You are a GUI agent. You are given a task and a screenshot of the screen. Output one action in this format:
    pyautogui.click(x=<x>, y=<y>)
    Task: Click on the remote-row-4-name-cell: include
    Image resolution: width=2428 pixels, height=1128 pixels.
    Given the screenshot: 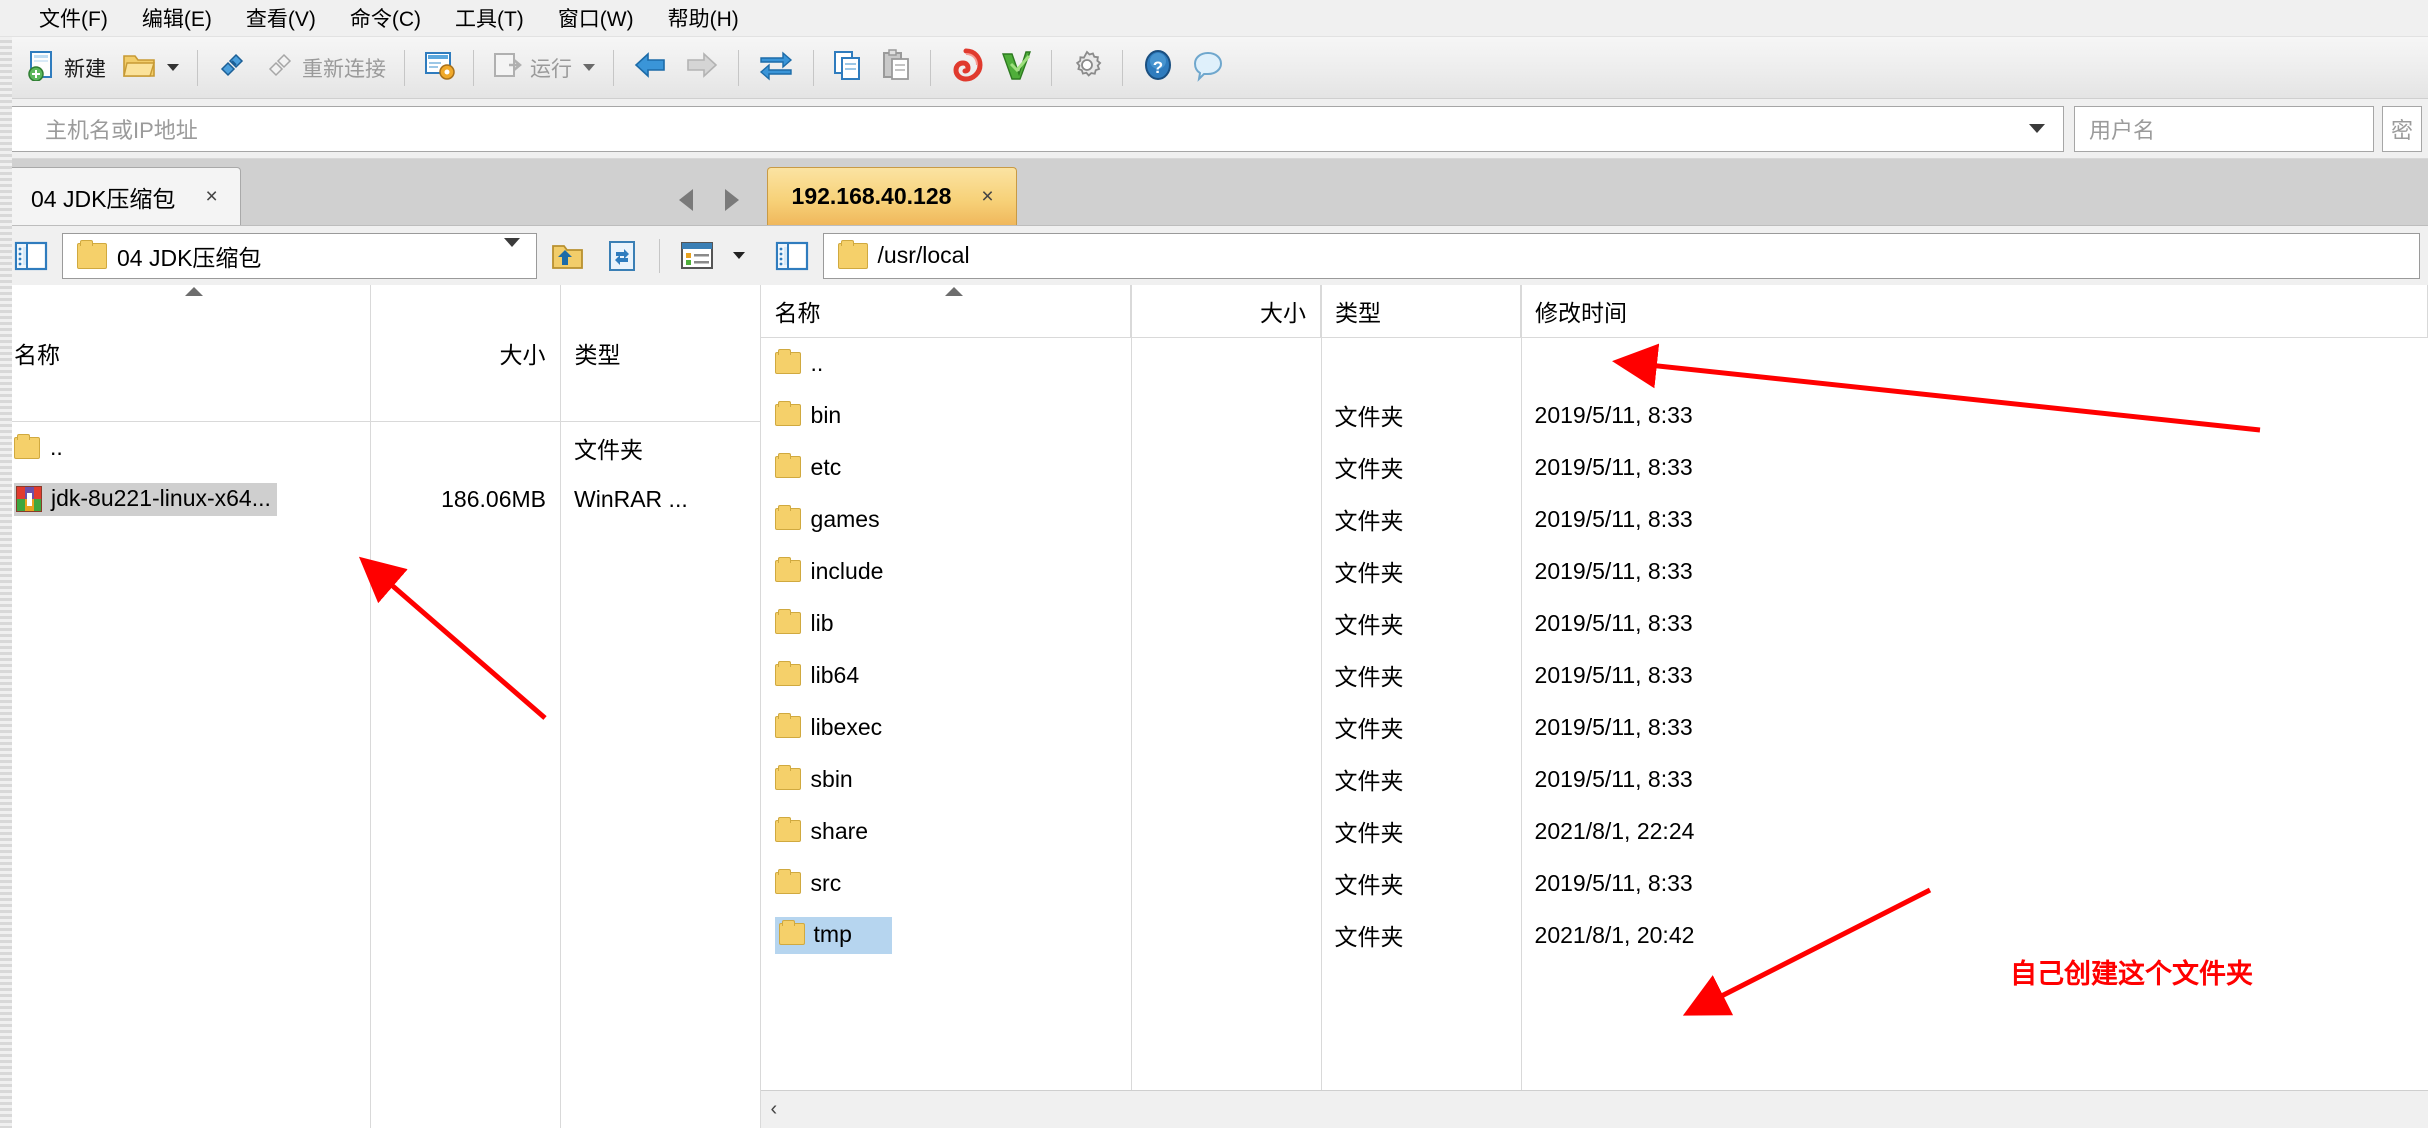 What is the action you would take?
    pyautogui.click(x=946, y=571)
    